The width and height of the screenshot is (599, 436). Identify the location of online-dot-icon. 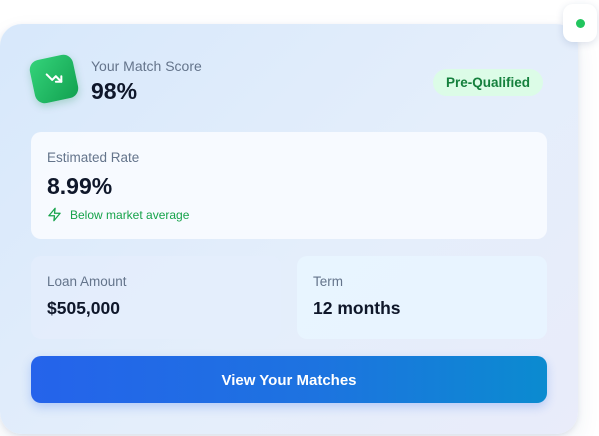
(580, 23).